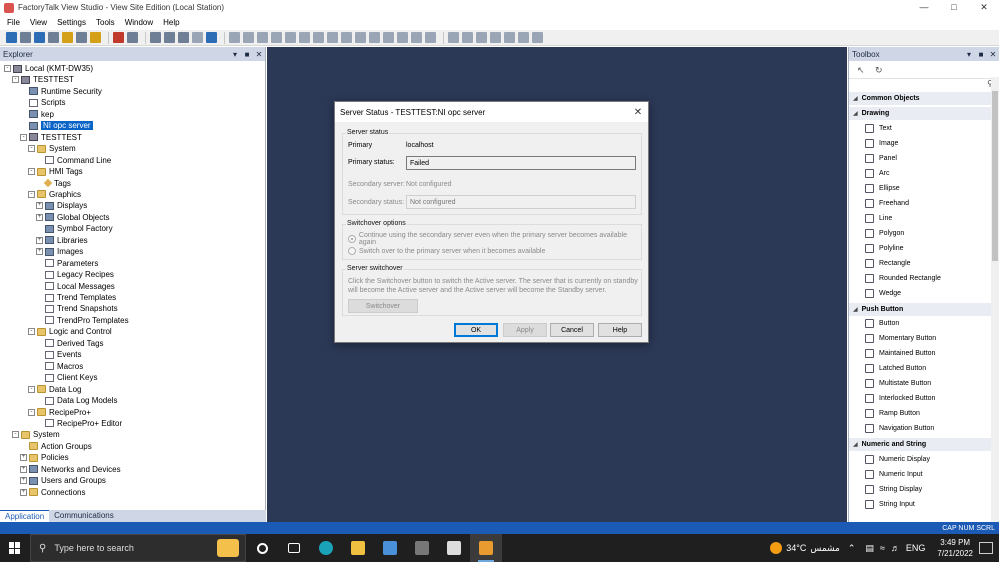 The image size is (999, 562). What do you see at coordinates (290, 37) in the screenshot?
I see `paste-icon` at bounding box center [290, 37].